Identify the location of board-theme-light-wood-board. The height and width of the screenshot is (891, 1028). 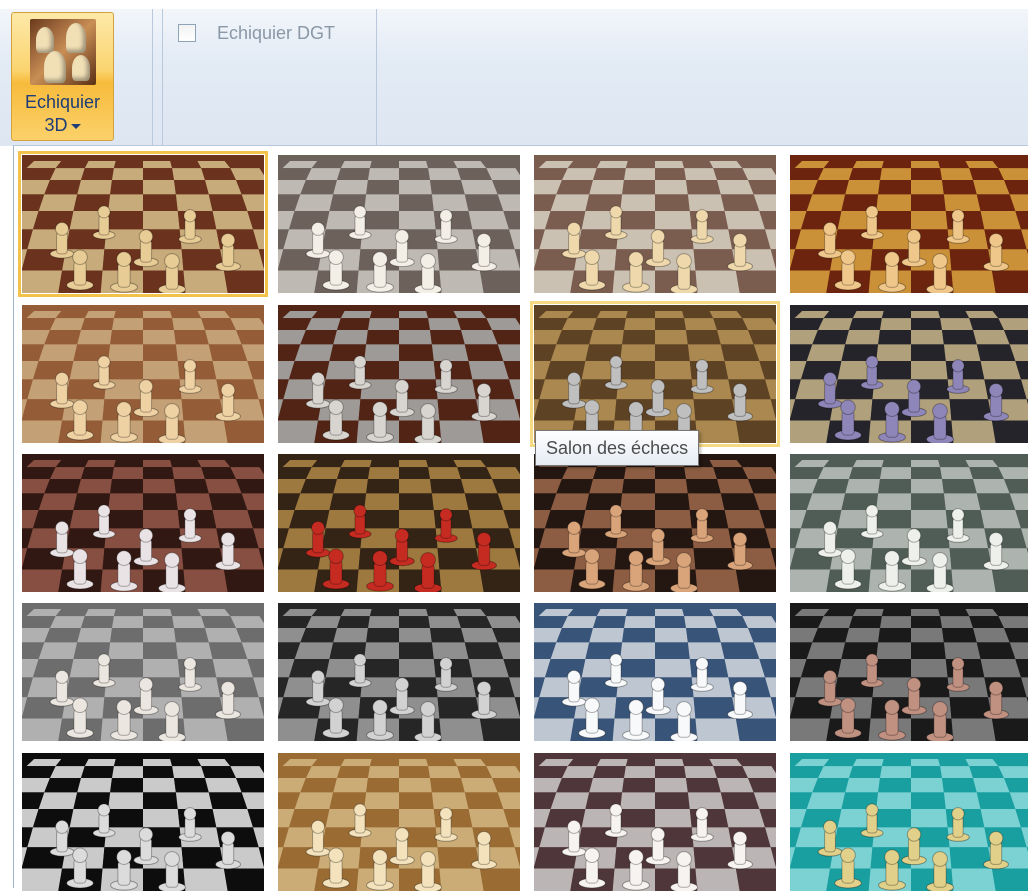
(399, 822).